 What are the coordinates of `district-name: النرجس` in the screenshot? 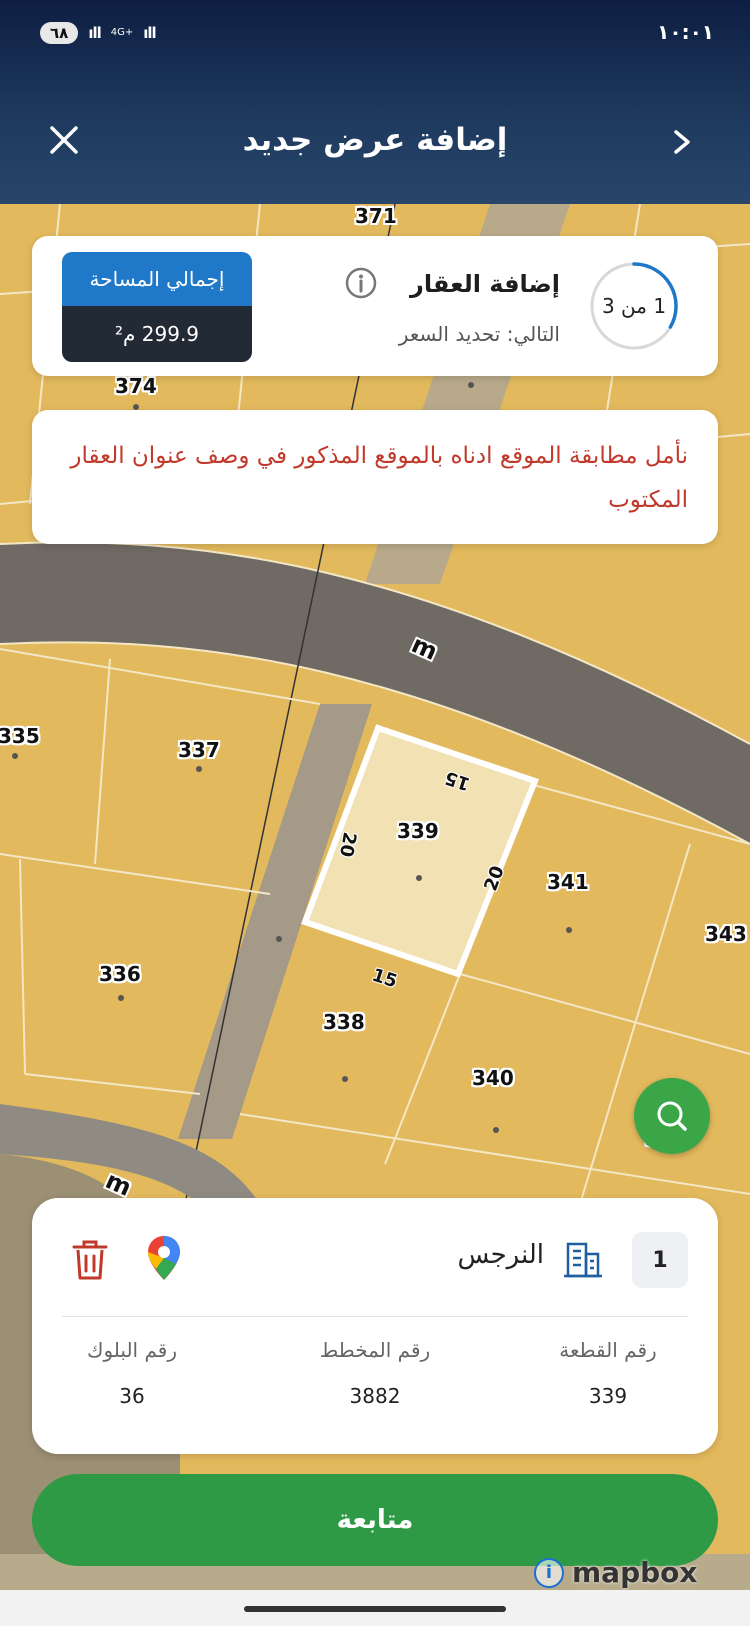 It's located at (500, 1255).